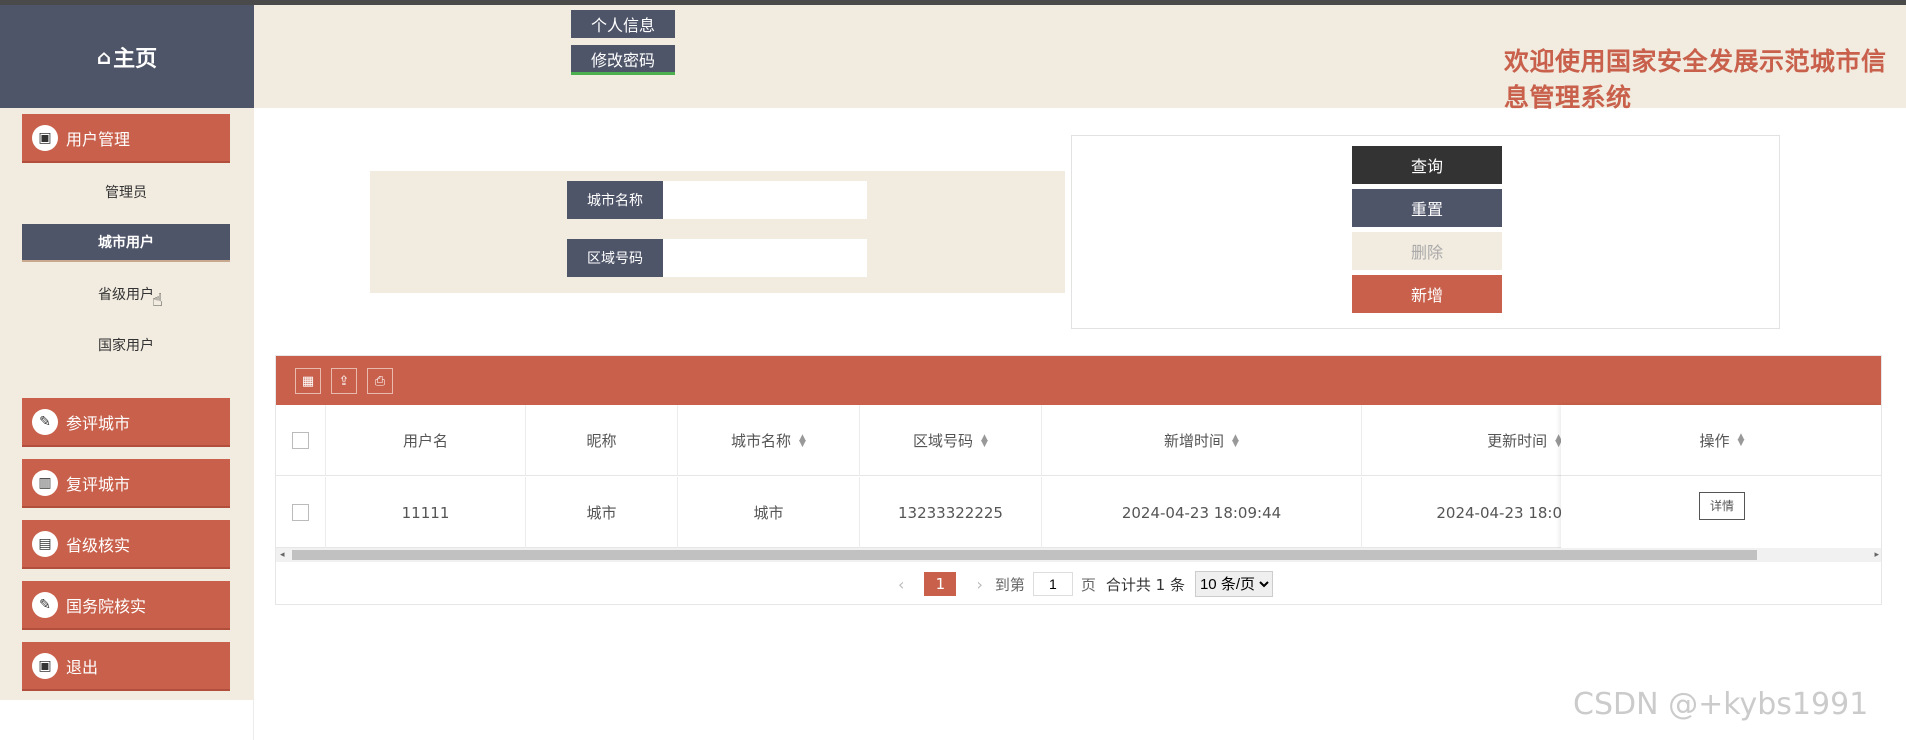 The height and width of the screenshot is (740, 1906). What do you see at coordinates (45, 543) in the screenshot?
I see `clipboard-icon: ▤` at bounding box center [45, 543].